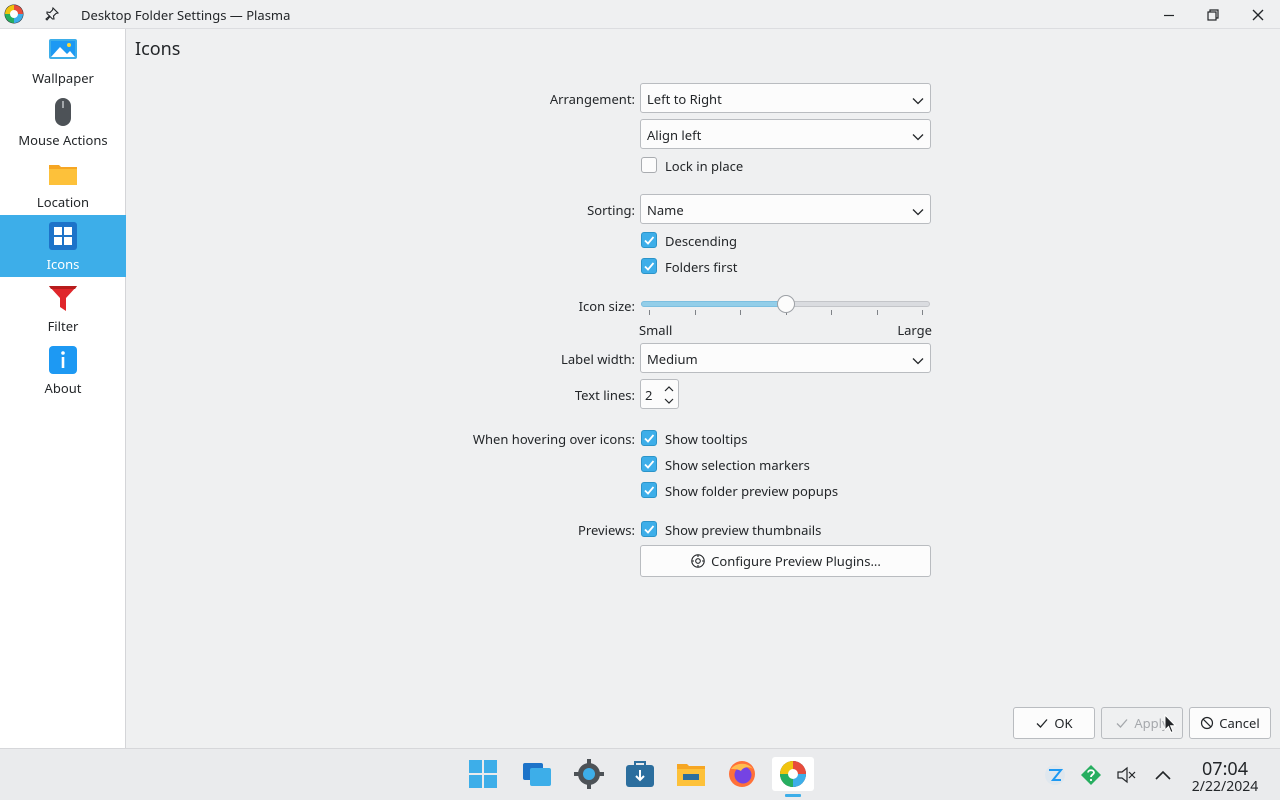  What do you see at coordinates (63, 360) in the screenshot?
I see `info-icon` at bounding box center [63, 360].